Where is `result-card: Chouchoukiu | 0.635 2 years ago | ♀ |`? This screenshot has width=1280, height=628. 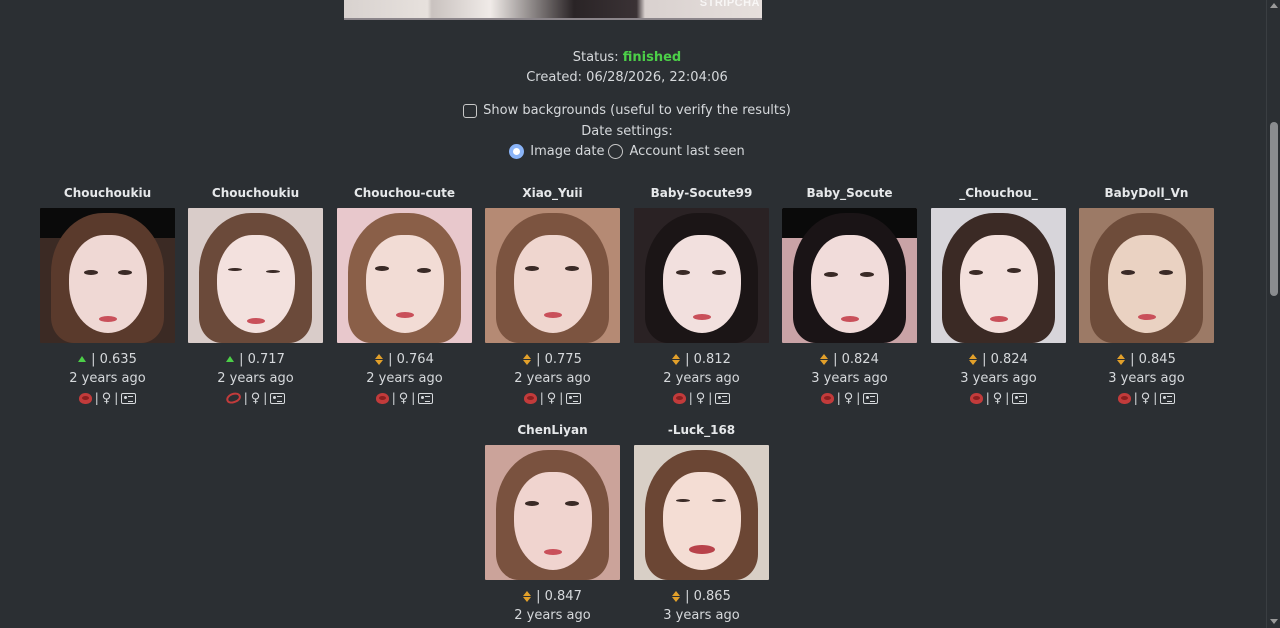 result-card: Chouchoukiu | 0.635 2 years ago | ♀ | is located at coordinates (107, 296).